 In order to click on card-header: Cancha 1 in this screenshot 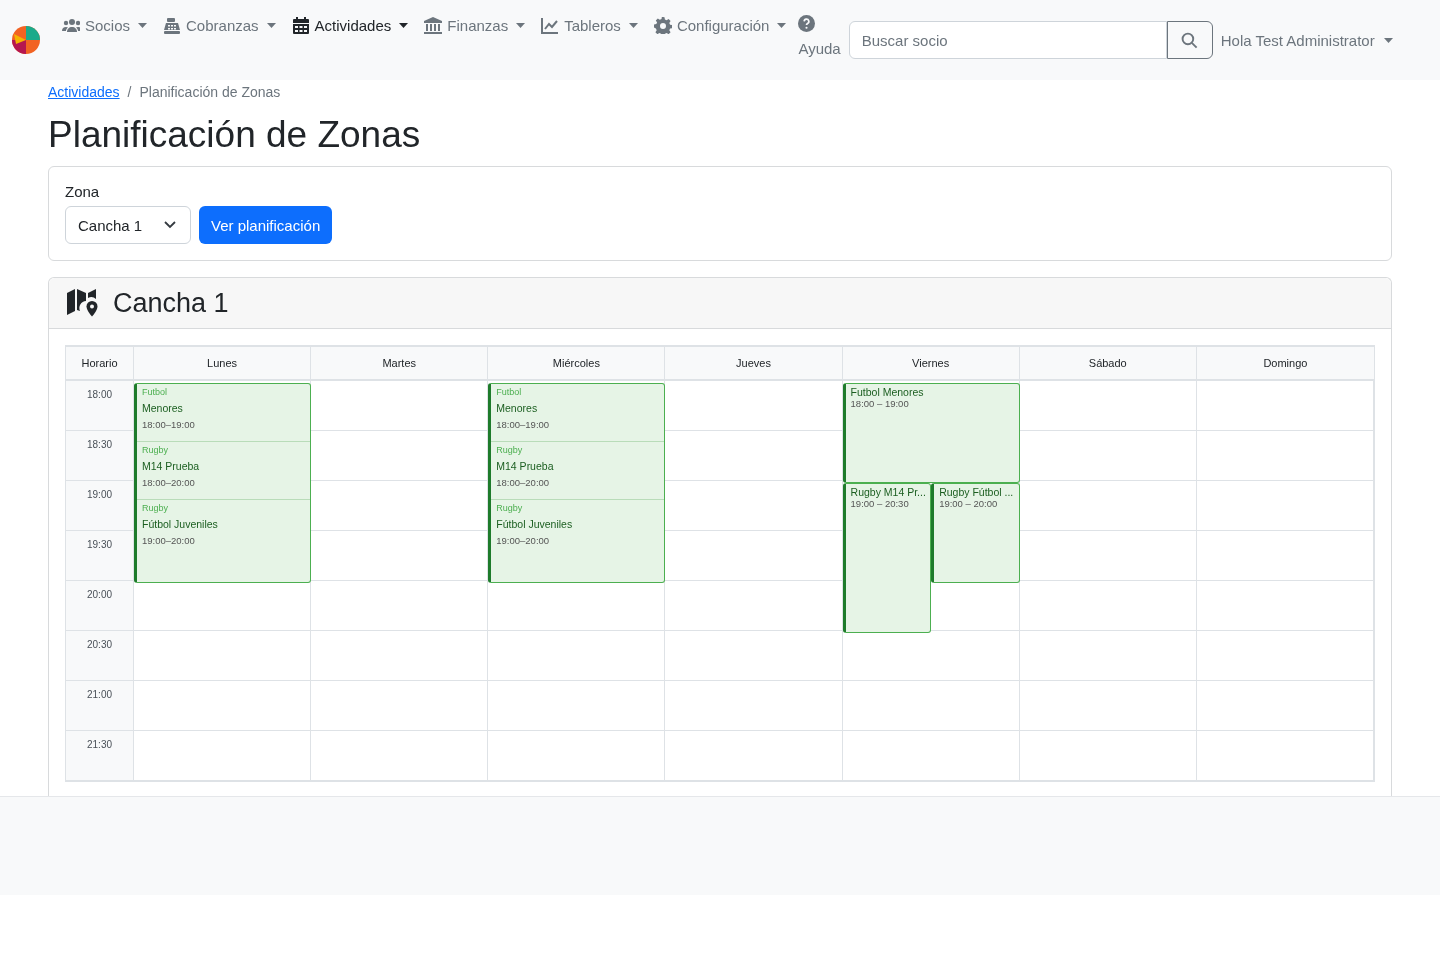, I will do `click(720, 303)`.